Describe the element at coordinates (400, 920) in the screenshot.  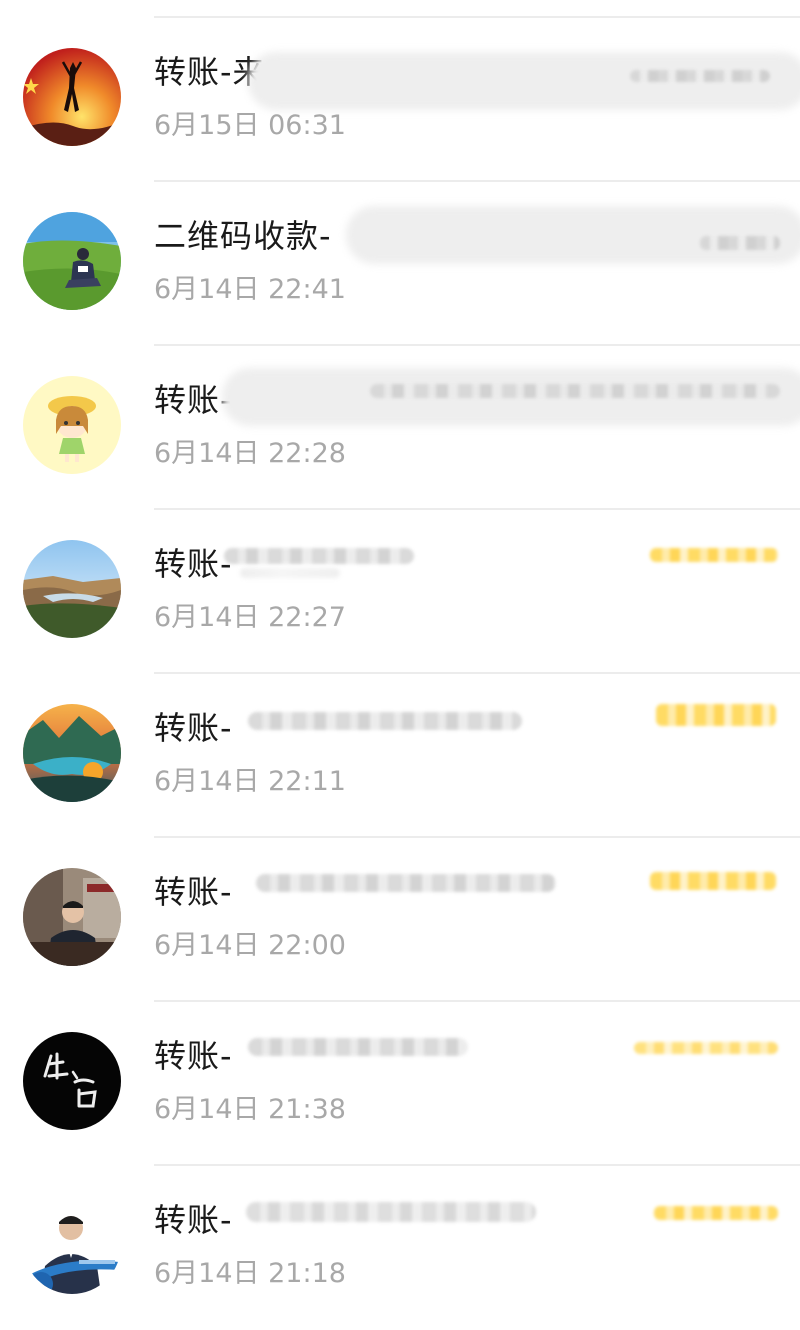
I see `transaction-row: 转账- 6月14日 22:00` at that location.